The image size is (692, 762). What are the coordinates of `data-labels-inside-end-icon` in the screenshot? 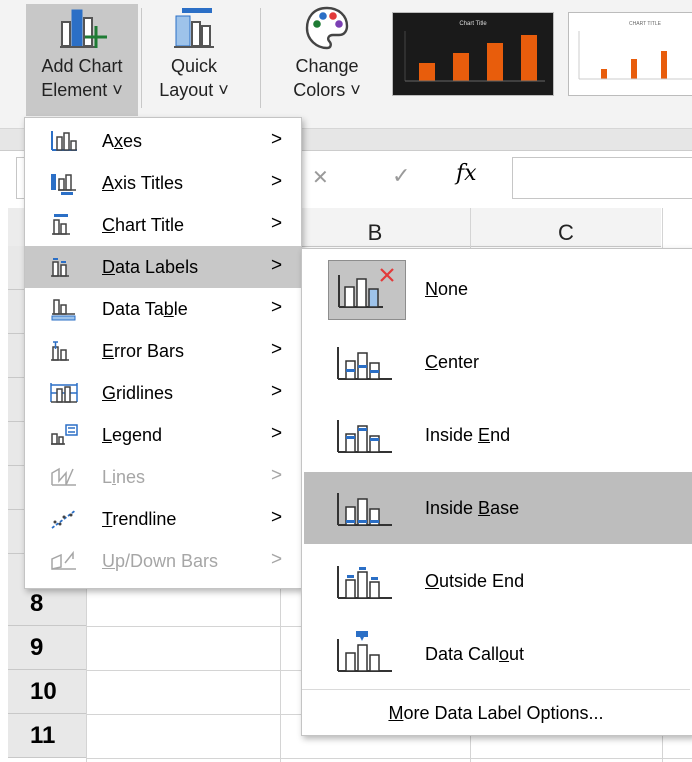 It's located at (367, 436).